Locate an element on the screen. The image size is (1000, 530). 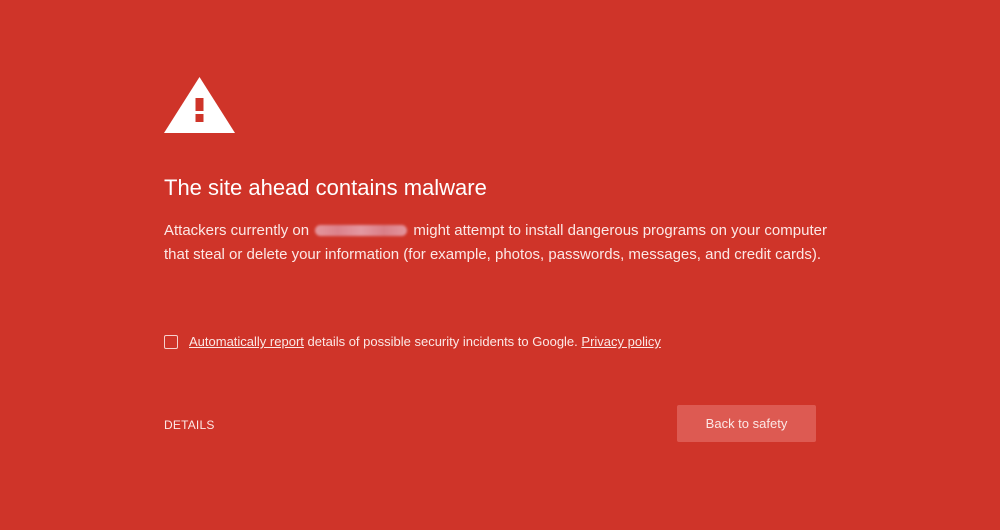
privacy-policy-link: Privacy policy is located at coordinates (620, 342).